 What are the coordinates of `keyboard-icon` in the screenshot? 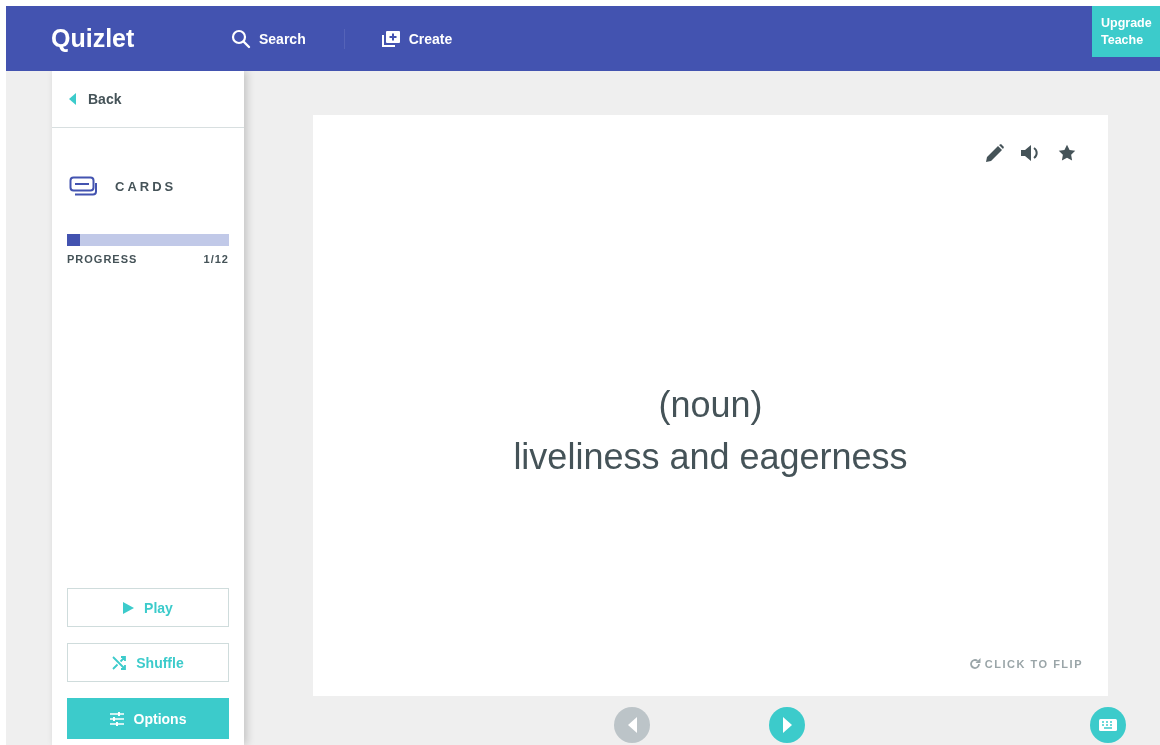 It's located at (1108, 725).